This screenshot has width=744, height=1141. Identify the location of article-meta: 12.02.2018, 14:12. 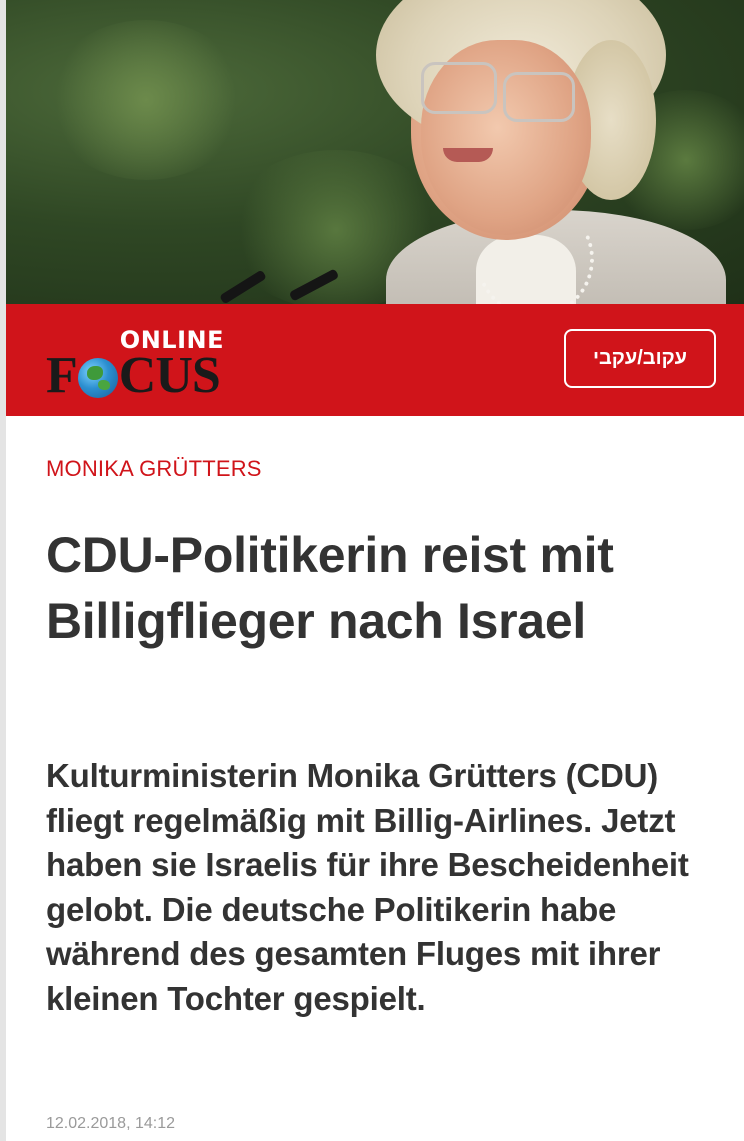
(111, 1123).